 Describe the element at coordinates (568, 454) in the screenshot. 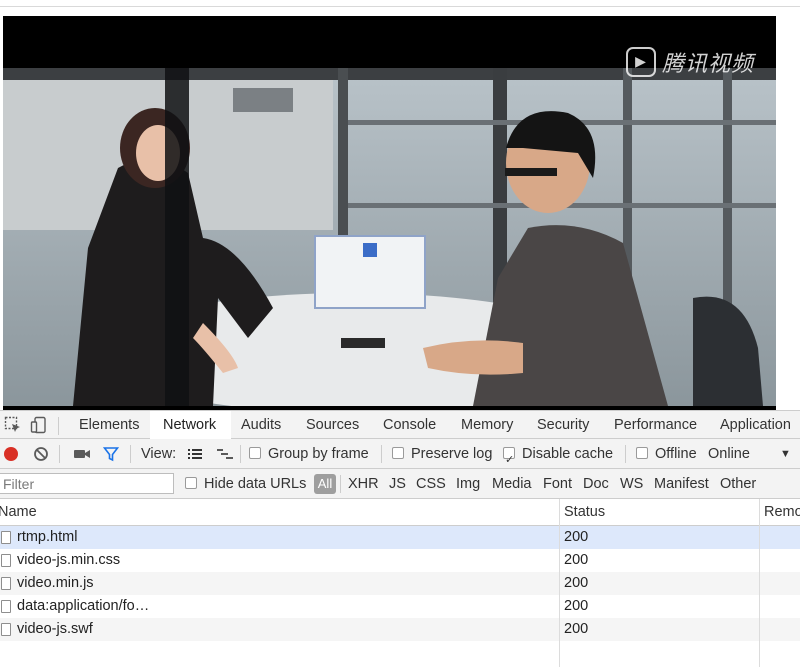

I see `disable-cache-label: Disable cache` at that location.